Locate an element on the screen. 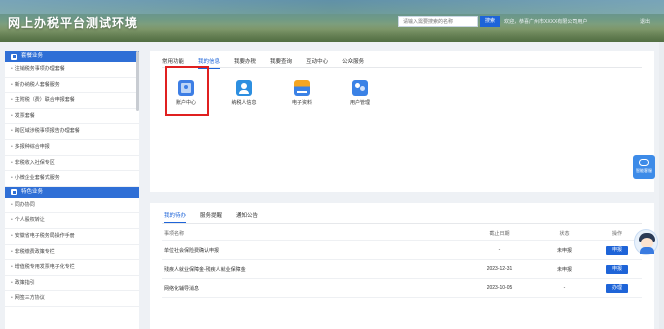 This screenshot has width=664, height=329. logout-link: 退出 is located at coordinates (645, 21).